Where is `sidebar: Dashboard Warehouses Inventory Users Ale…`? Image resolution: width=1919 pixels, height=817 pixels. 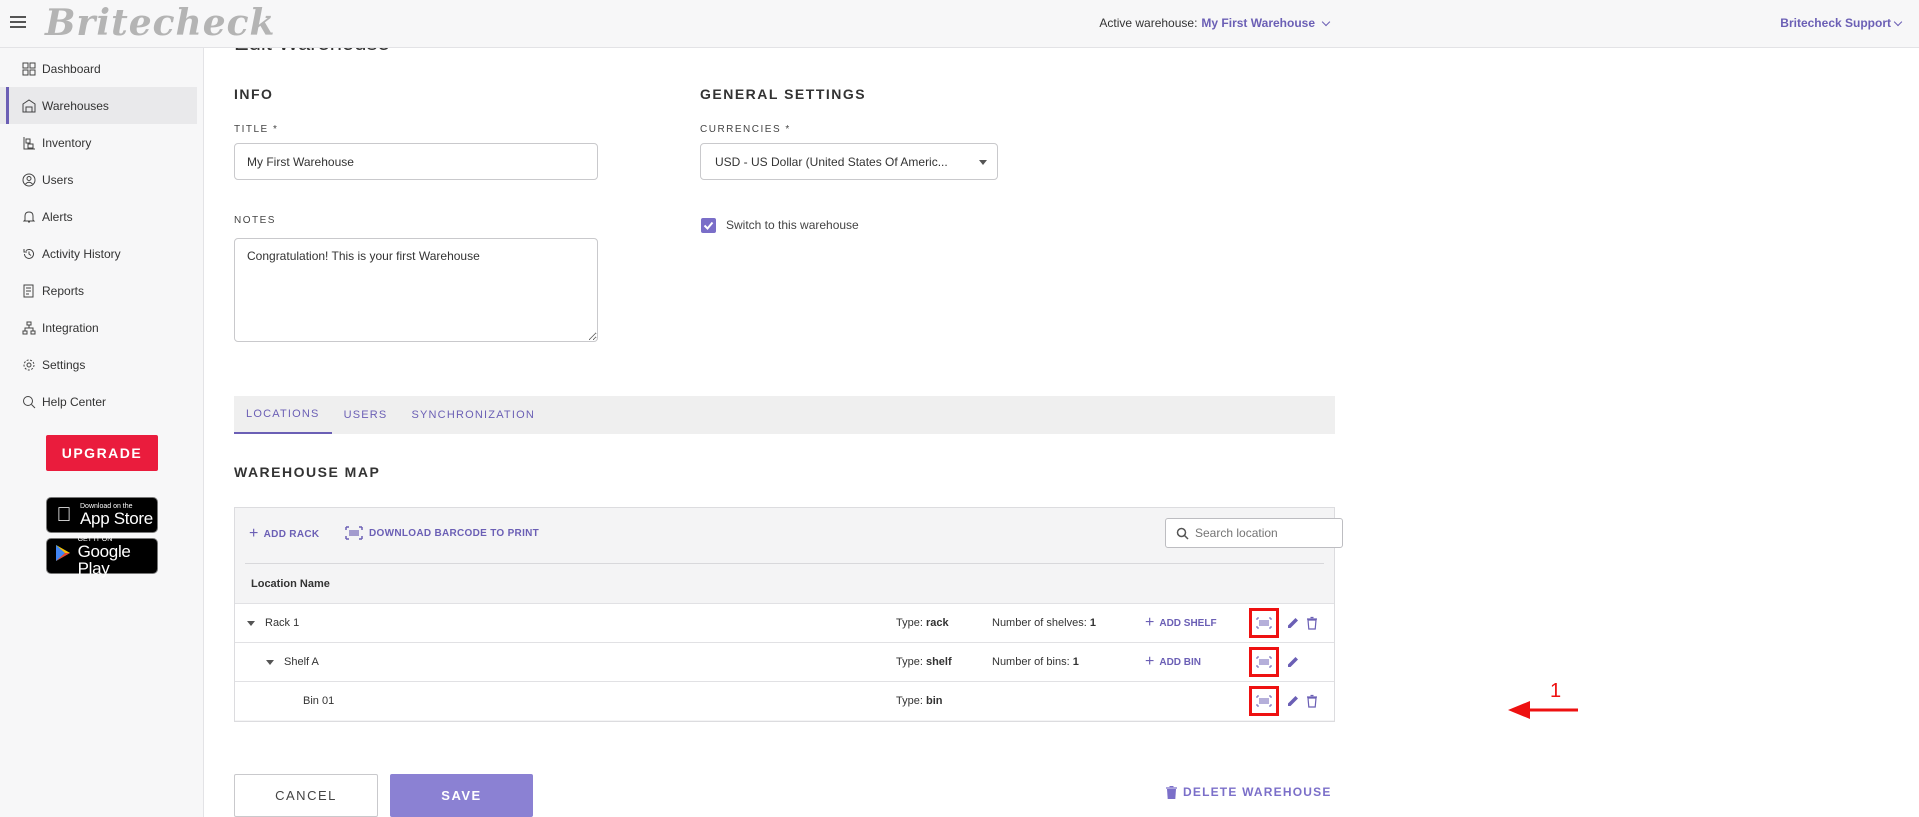 sidebar: Dashboard Warehouses Inventory Users Ale… is located at coordinates (102, 432).